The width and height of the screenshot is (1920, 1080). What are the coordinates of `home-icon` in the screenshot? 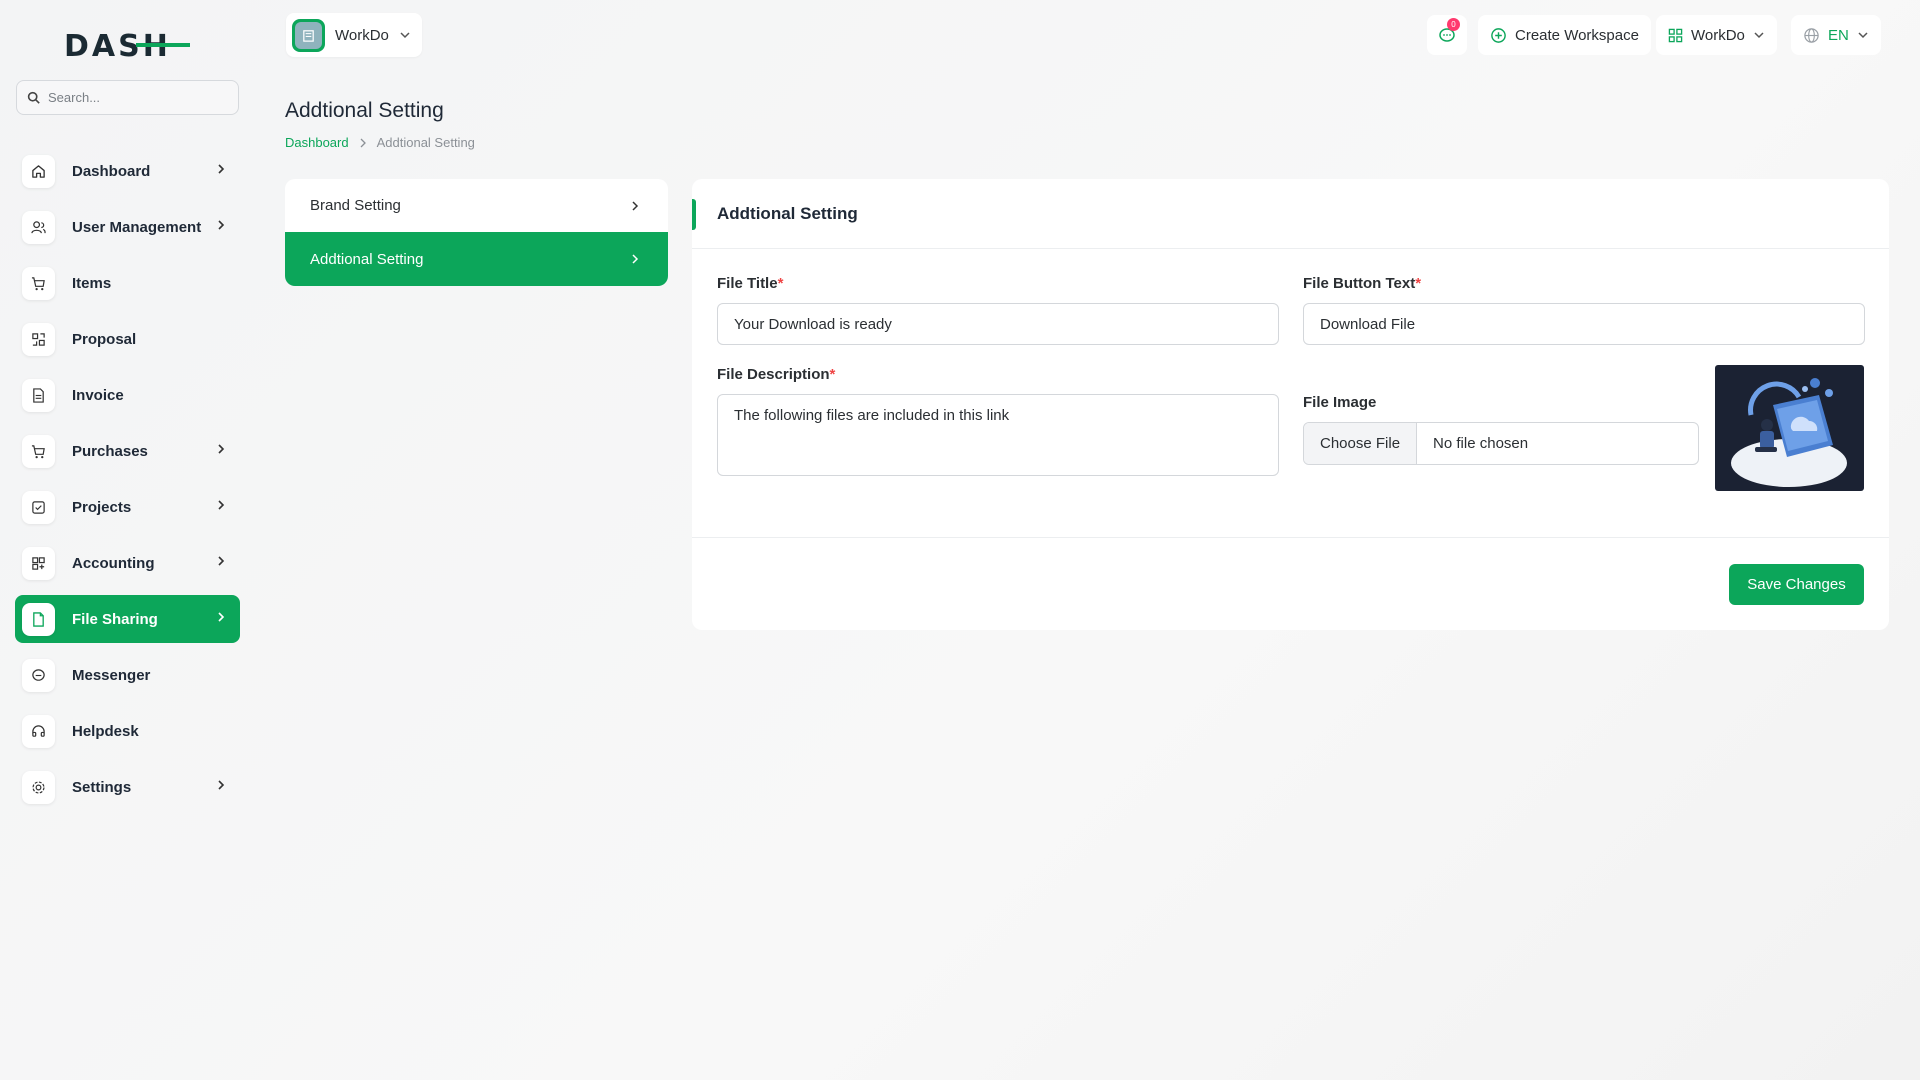 It's located at (38, 171).